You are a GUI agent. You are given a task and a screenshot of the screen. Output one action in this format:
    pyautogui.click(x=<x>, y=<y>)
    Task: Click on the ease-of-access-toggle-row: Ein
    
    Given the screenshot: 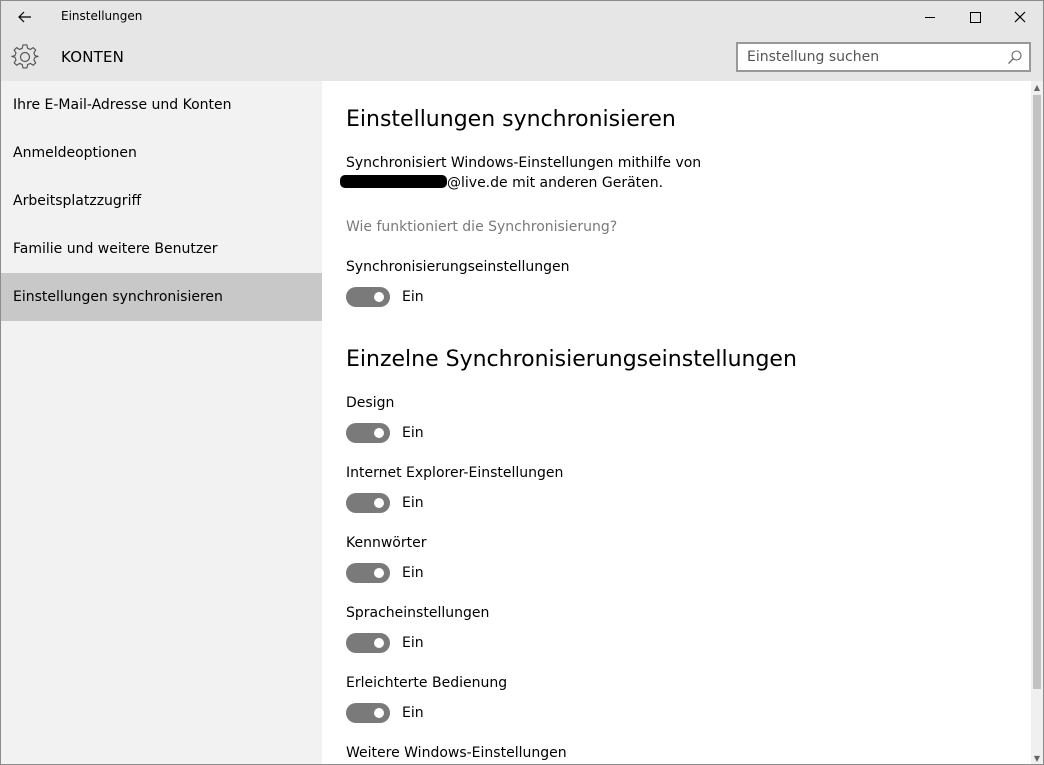 What is the action you would take?
    pyautogui.click(x=385, y=713)
    